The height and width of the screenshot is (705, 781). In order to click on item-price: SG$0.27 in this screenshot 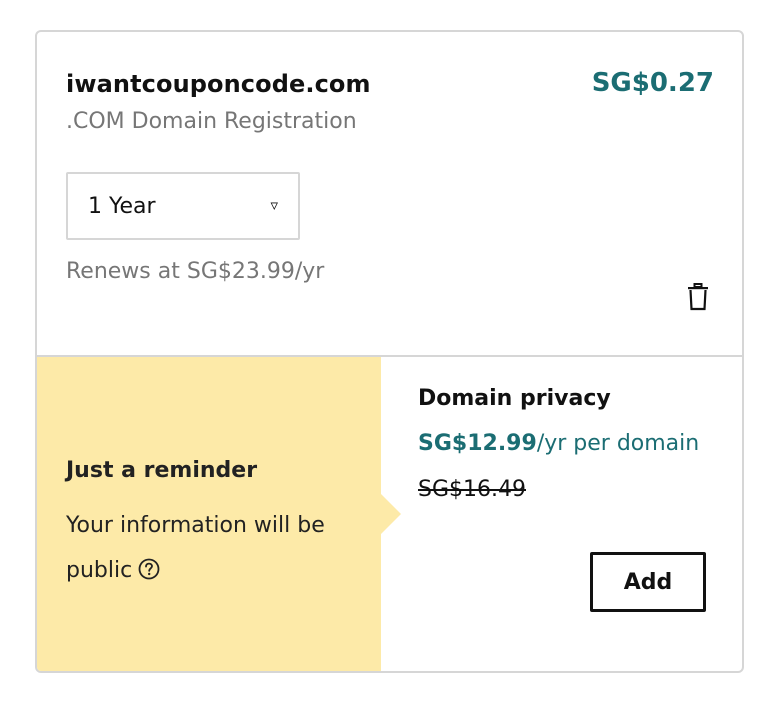, I will do `click(652, 83)`.